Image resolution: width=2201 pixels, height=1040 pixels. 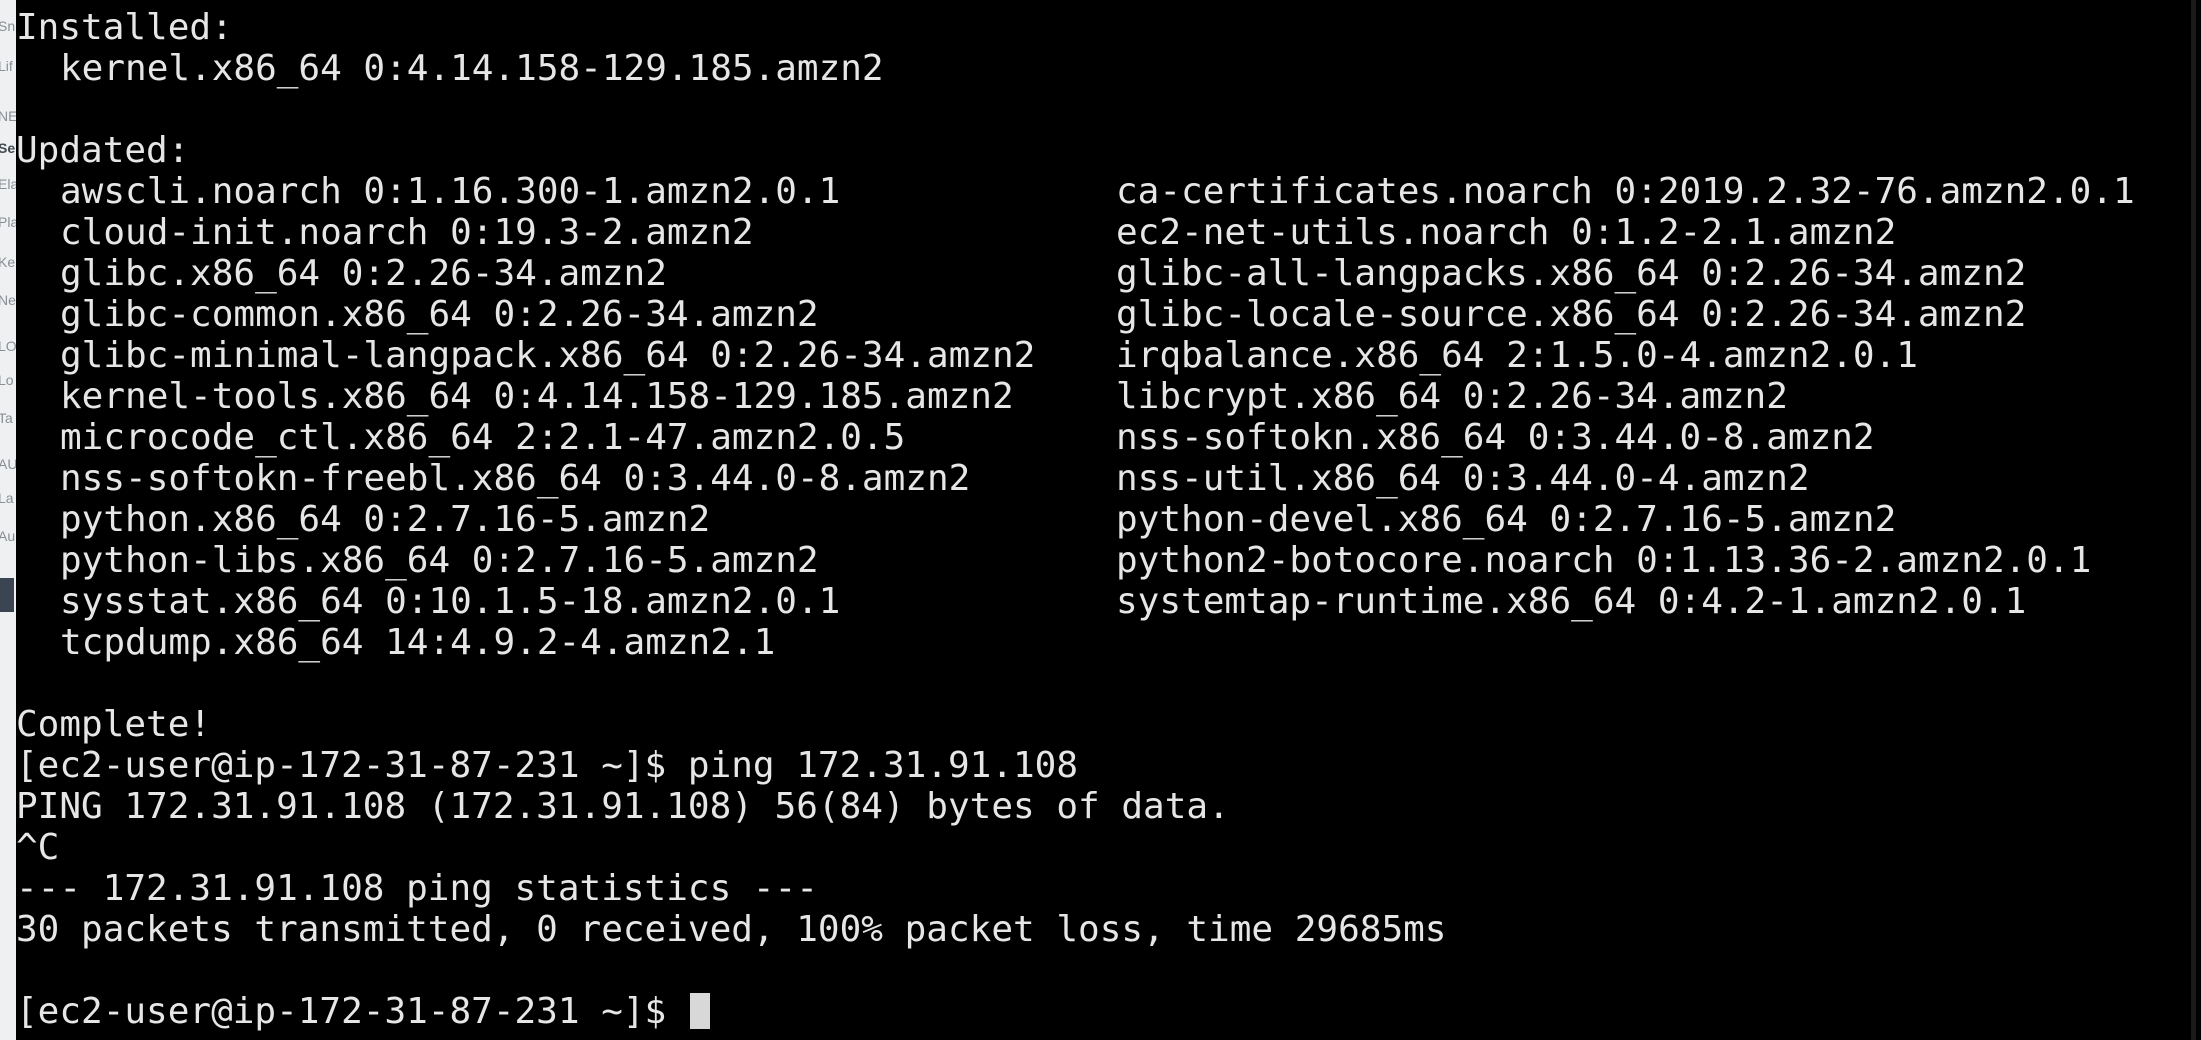 What do you see at coordinates (363, 273) in the screenshot?
I see `updated-package: glibc.x86_64 0:2.26-34.amzn2` at bounding box center [363, 273].